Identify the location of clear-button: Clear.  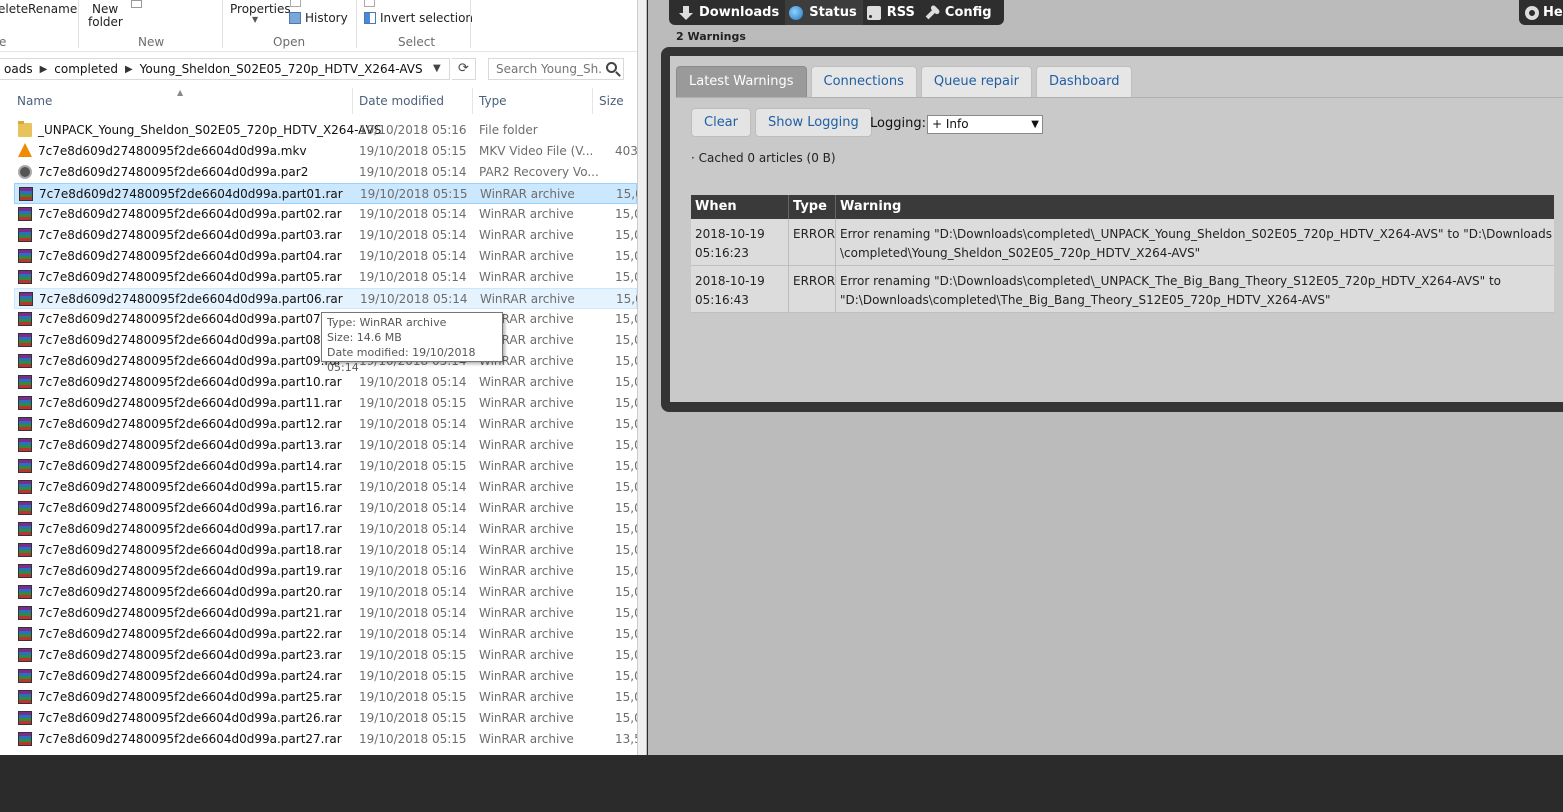
(721, 122).